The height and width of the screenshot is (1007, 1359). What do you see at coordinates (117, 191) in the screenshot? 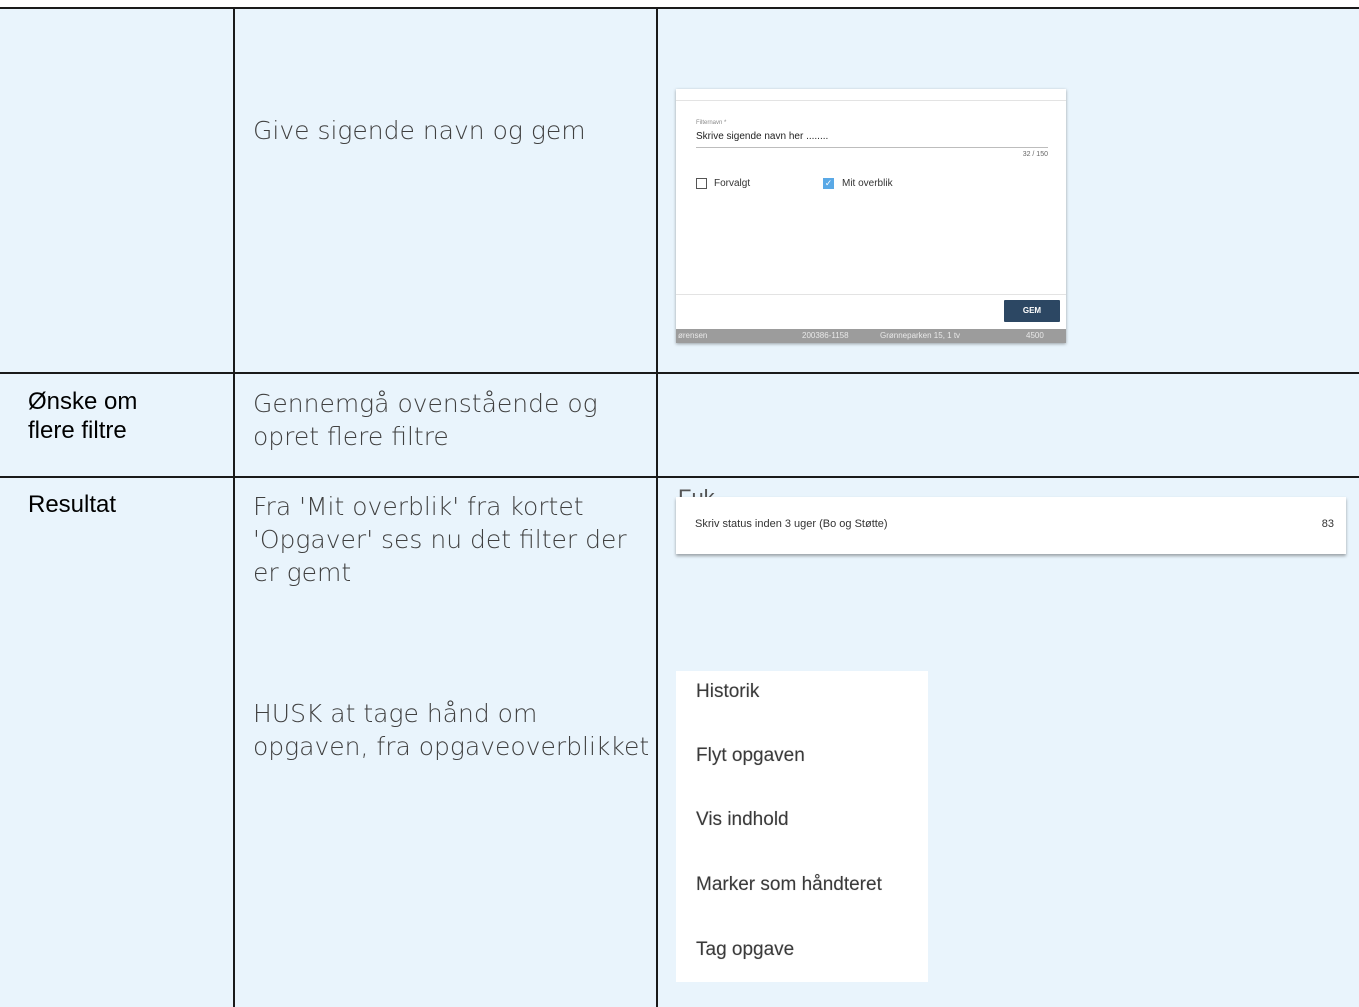
I see `row1-label-cell` at bounding box center [117, 191].